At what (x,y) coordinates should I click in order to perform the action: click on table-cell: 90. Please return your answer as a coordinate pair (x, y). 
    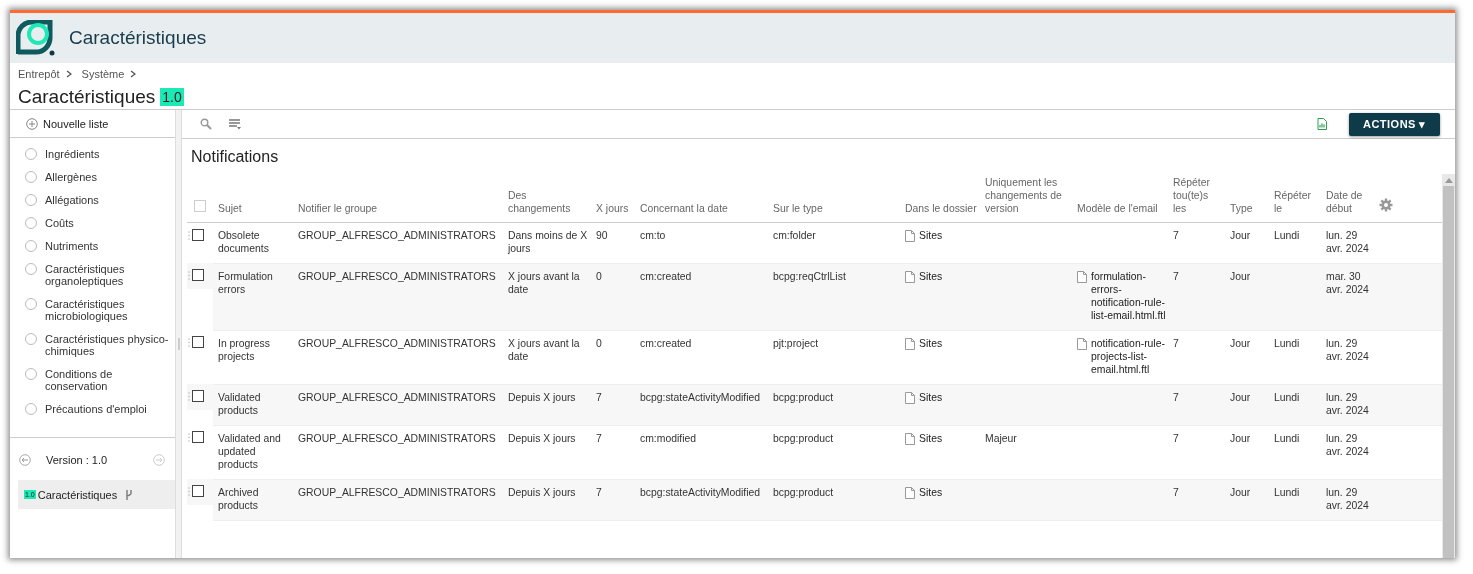
    Looking at the image, I should click on (602, 235).